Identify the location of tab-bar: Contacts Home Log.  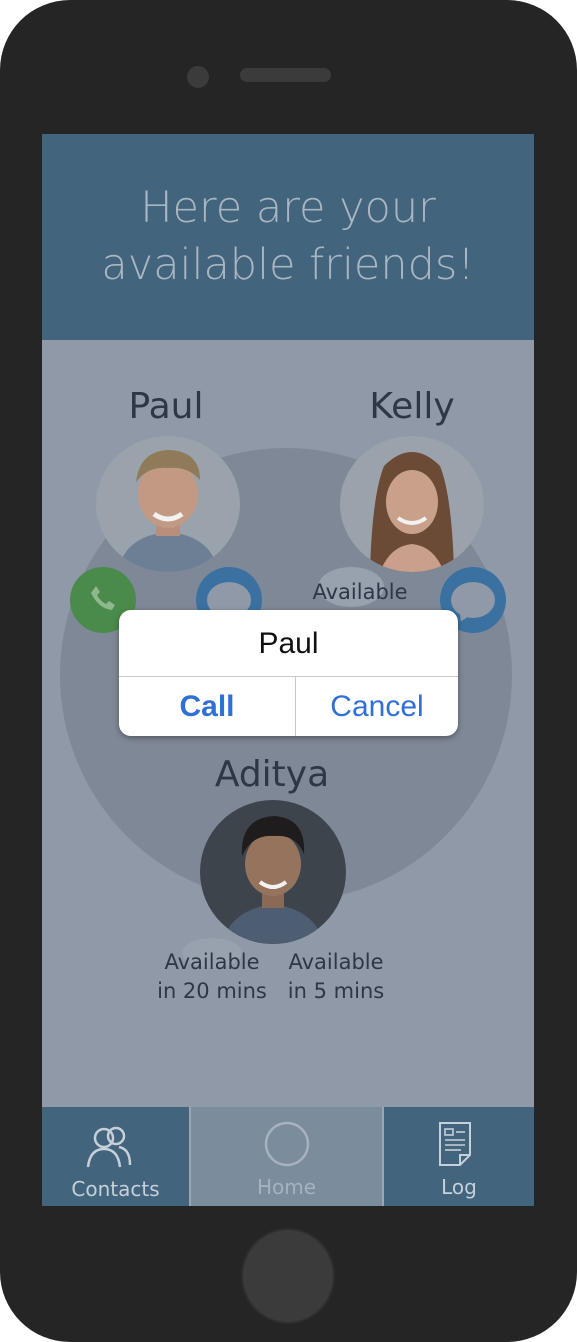
(288, 1156).